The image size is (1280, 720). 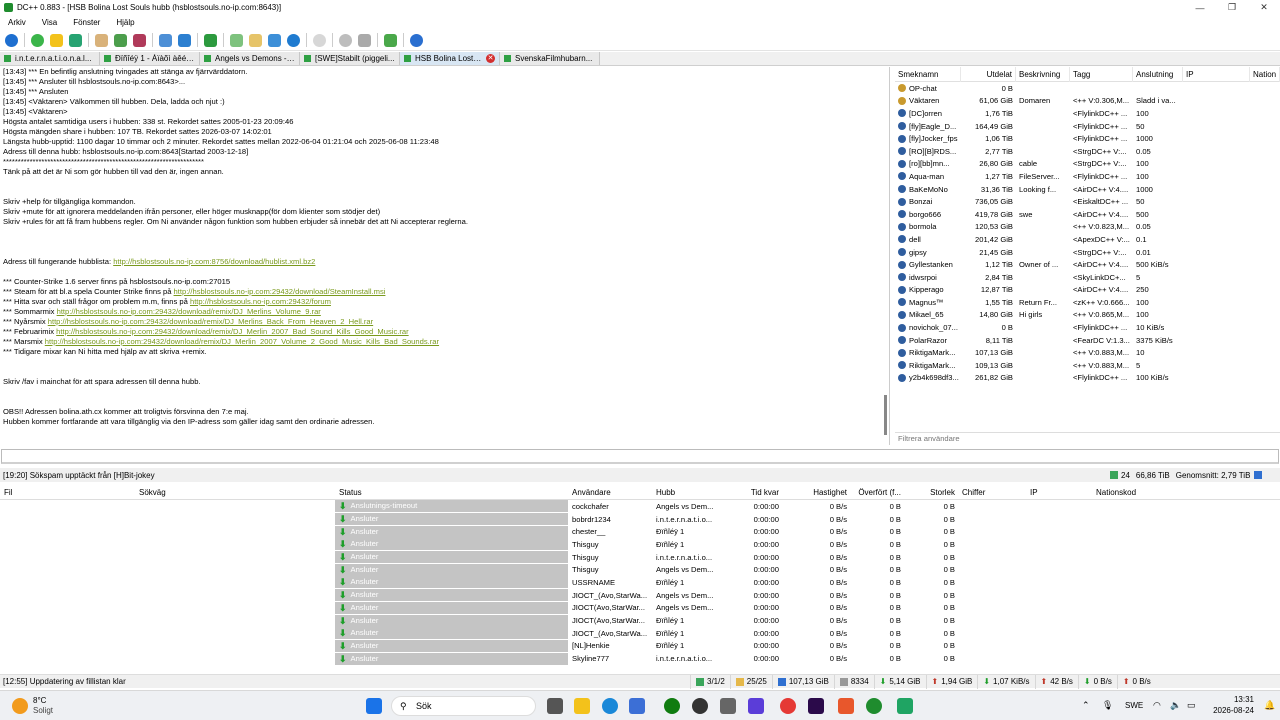 I want to click on video-app-icon, so click(x=728, y=706).